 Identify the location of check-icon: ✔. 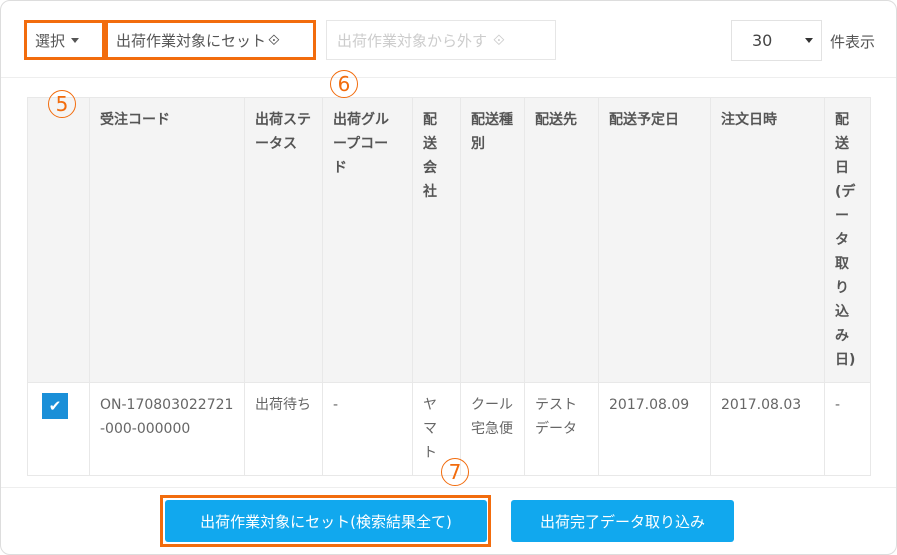
(55, 406).